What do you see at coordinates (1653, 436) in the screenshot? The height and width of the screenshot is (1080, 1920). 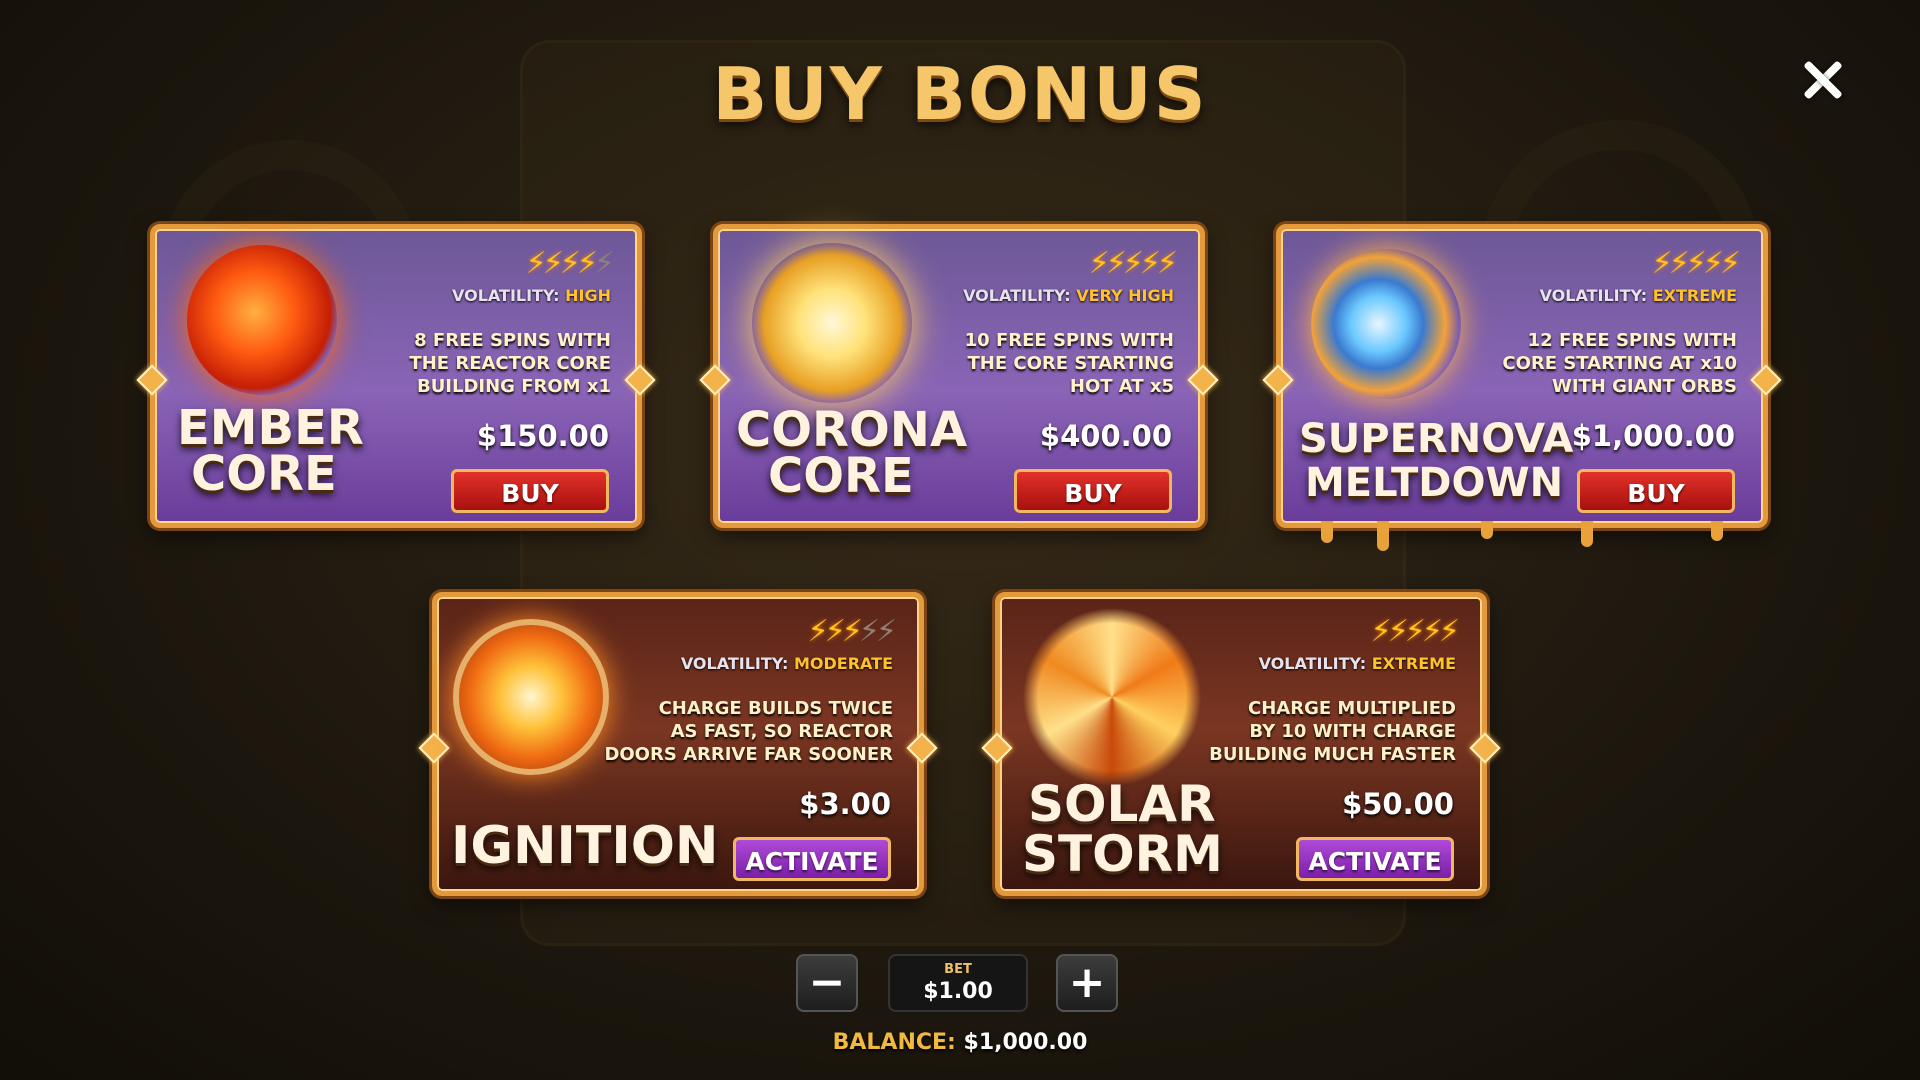 I see `bonus-price: $1,000.00` at bounding box center [1653, 436].